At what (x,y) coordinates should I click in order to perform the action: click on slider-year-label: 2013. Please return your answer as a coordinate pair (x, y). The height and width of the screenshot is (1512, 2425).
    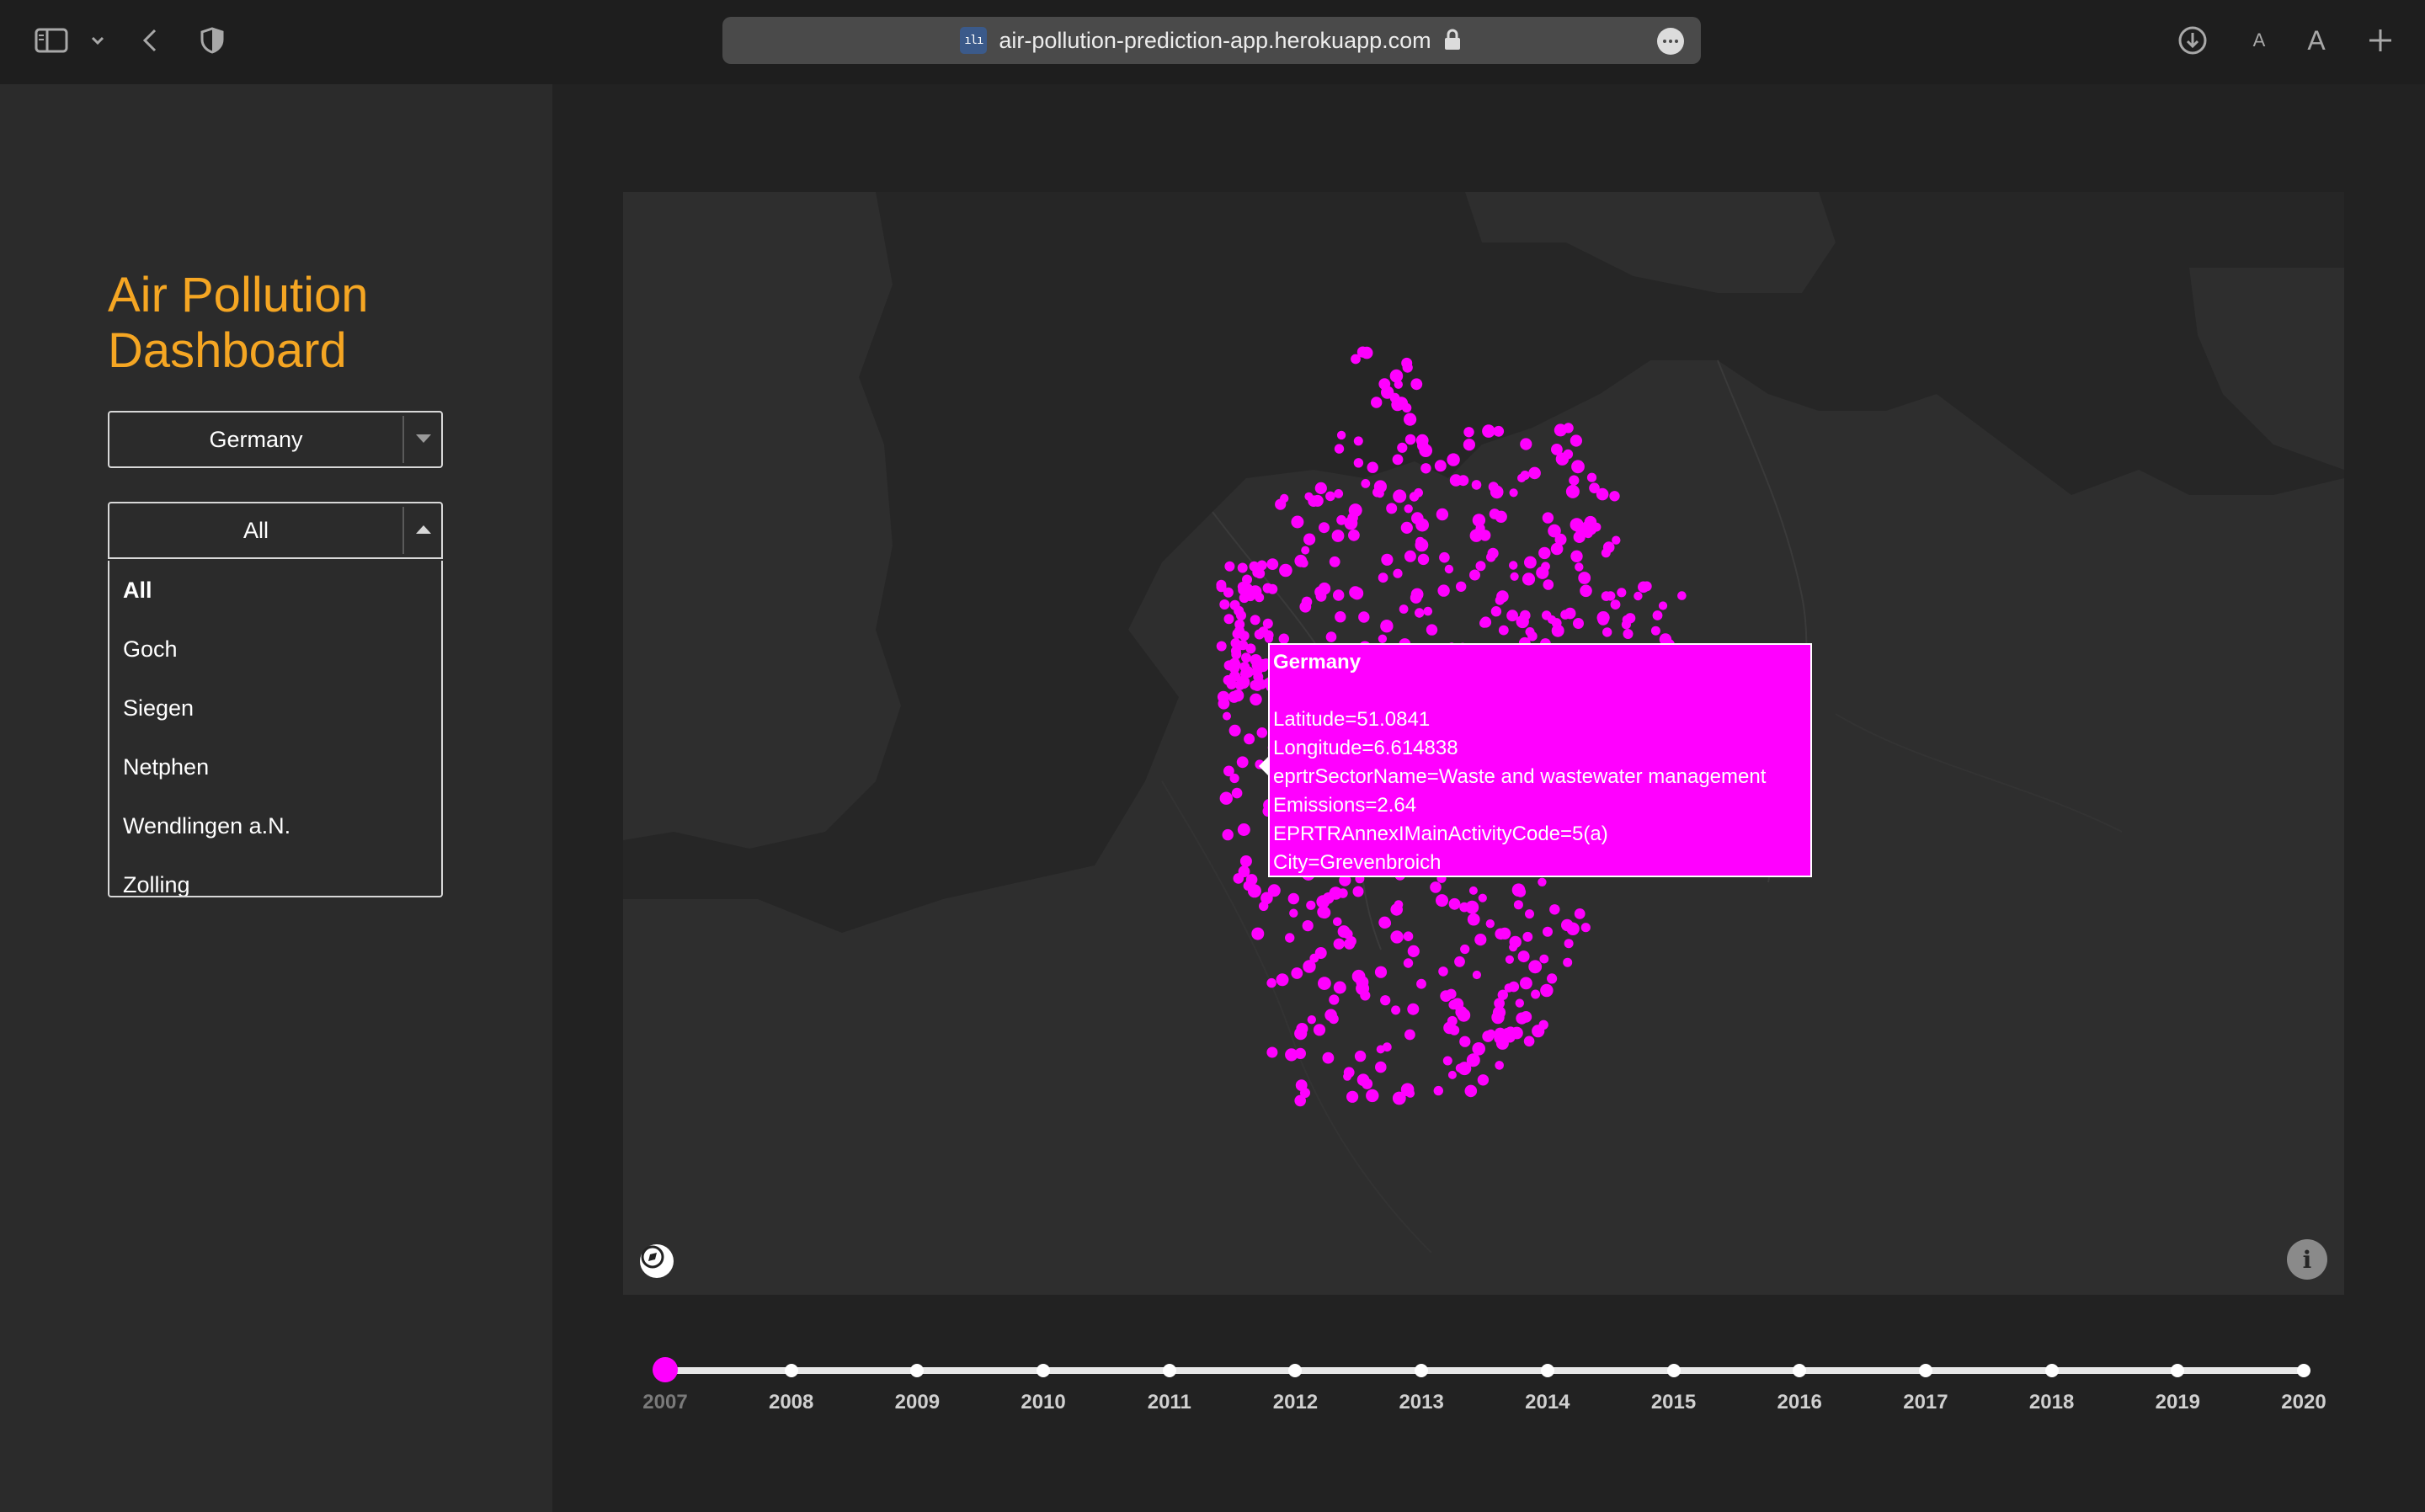
    Looking at the image, I should click on (1421, 1403).